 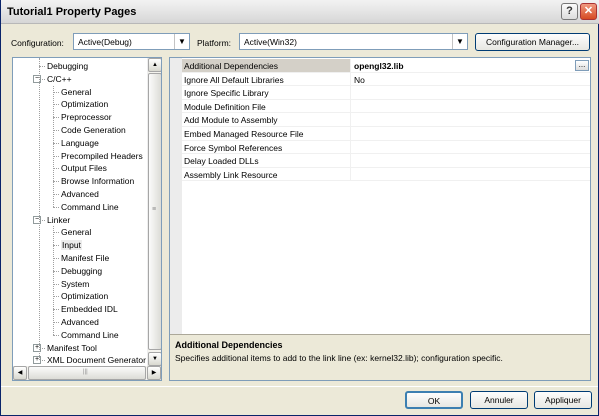 What do you see at coordinates (96, 360) in the screenshot?
I see `tree-item-label: XML Document Generator` at bounding box center [96, 360].